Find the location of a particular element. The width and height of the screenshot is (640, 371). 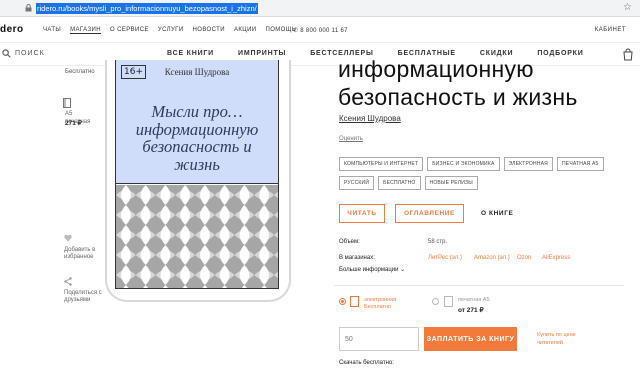

cover-pattern is located at coordinates (197, 236).